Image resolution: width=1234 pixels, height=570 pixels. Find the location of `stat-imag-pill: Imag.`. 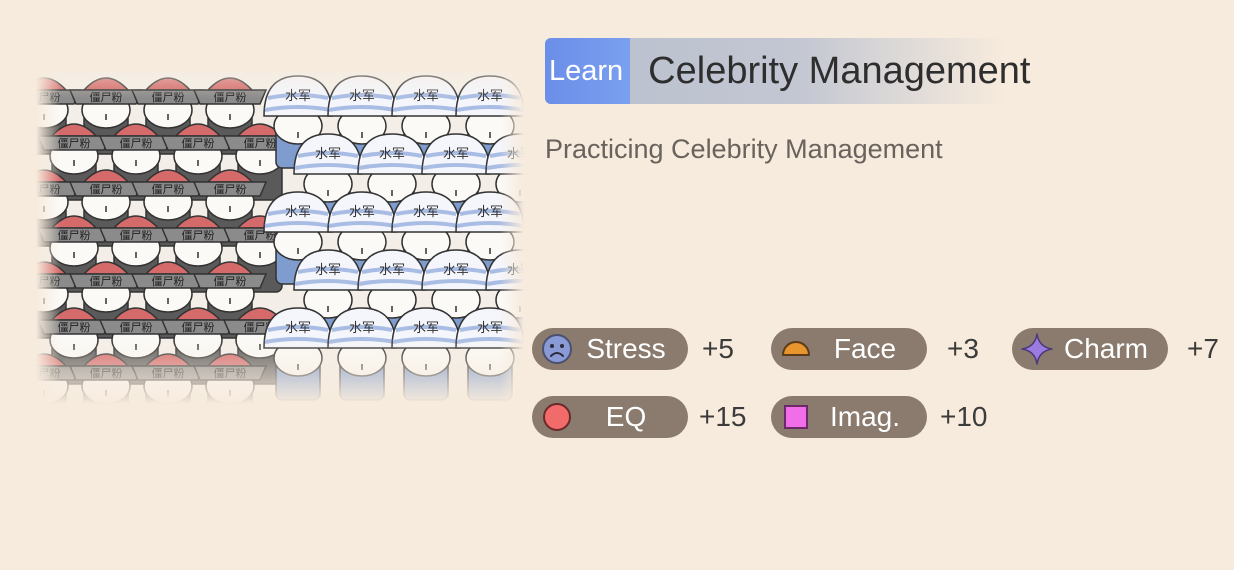

stat-imag-pill: Imag. is located at coordinates (849, 417).